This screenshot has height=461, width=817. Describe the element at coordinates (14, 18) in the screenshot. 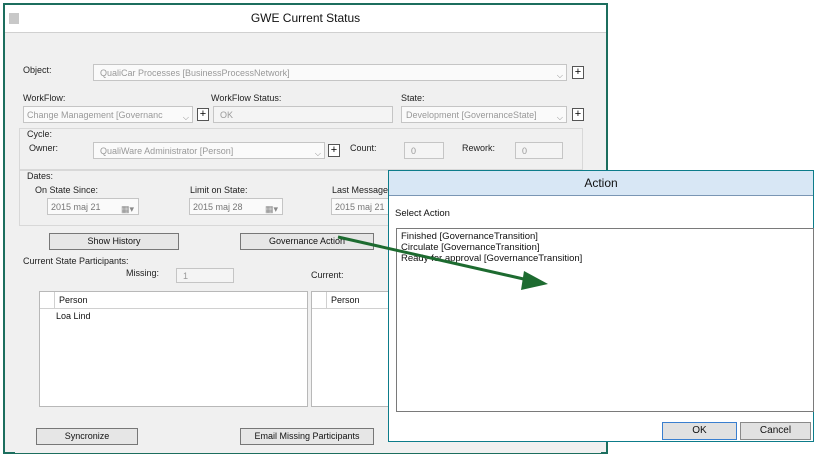

I see `window-menu-icon` at that location.